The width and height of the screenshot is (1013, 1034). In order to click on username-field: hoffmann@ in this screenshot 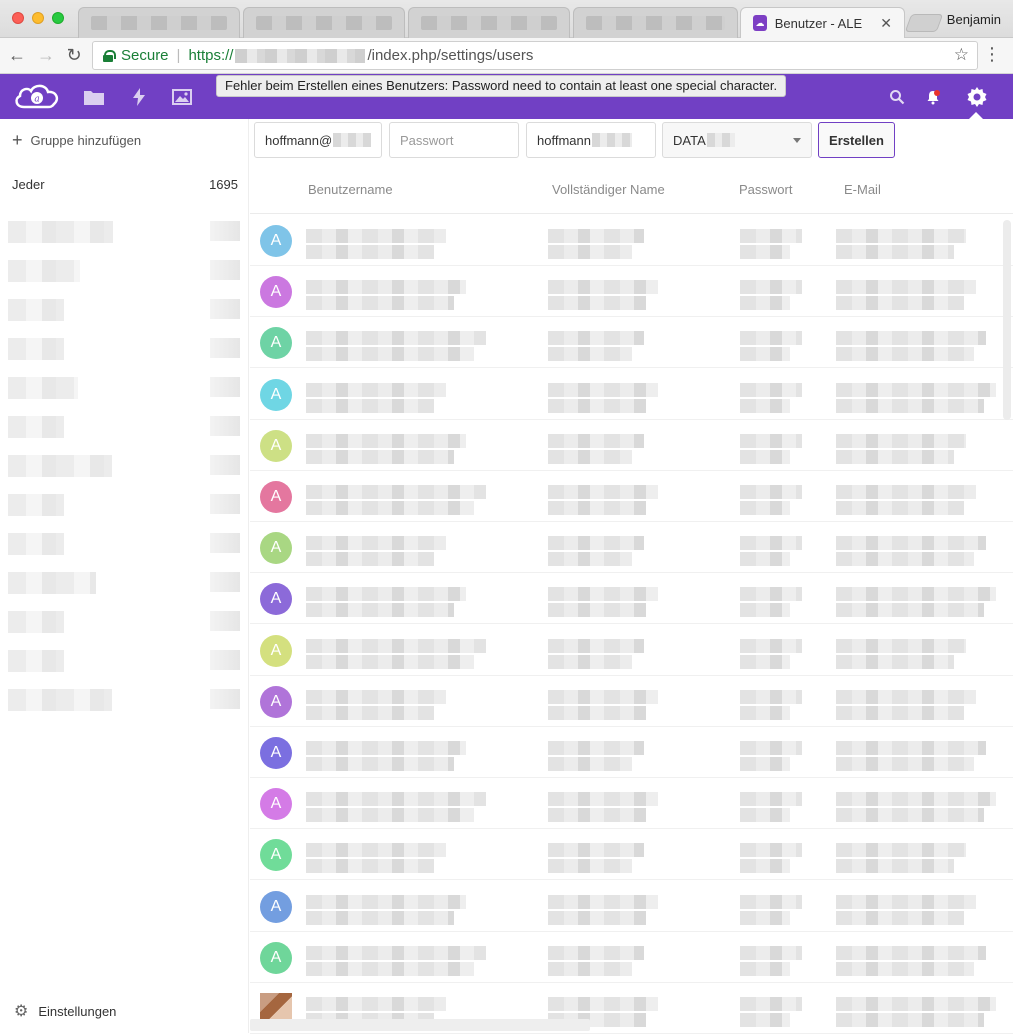, I will do `click(318, 140)`.